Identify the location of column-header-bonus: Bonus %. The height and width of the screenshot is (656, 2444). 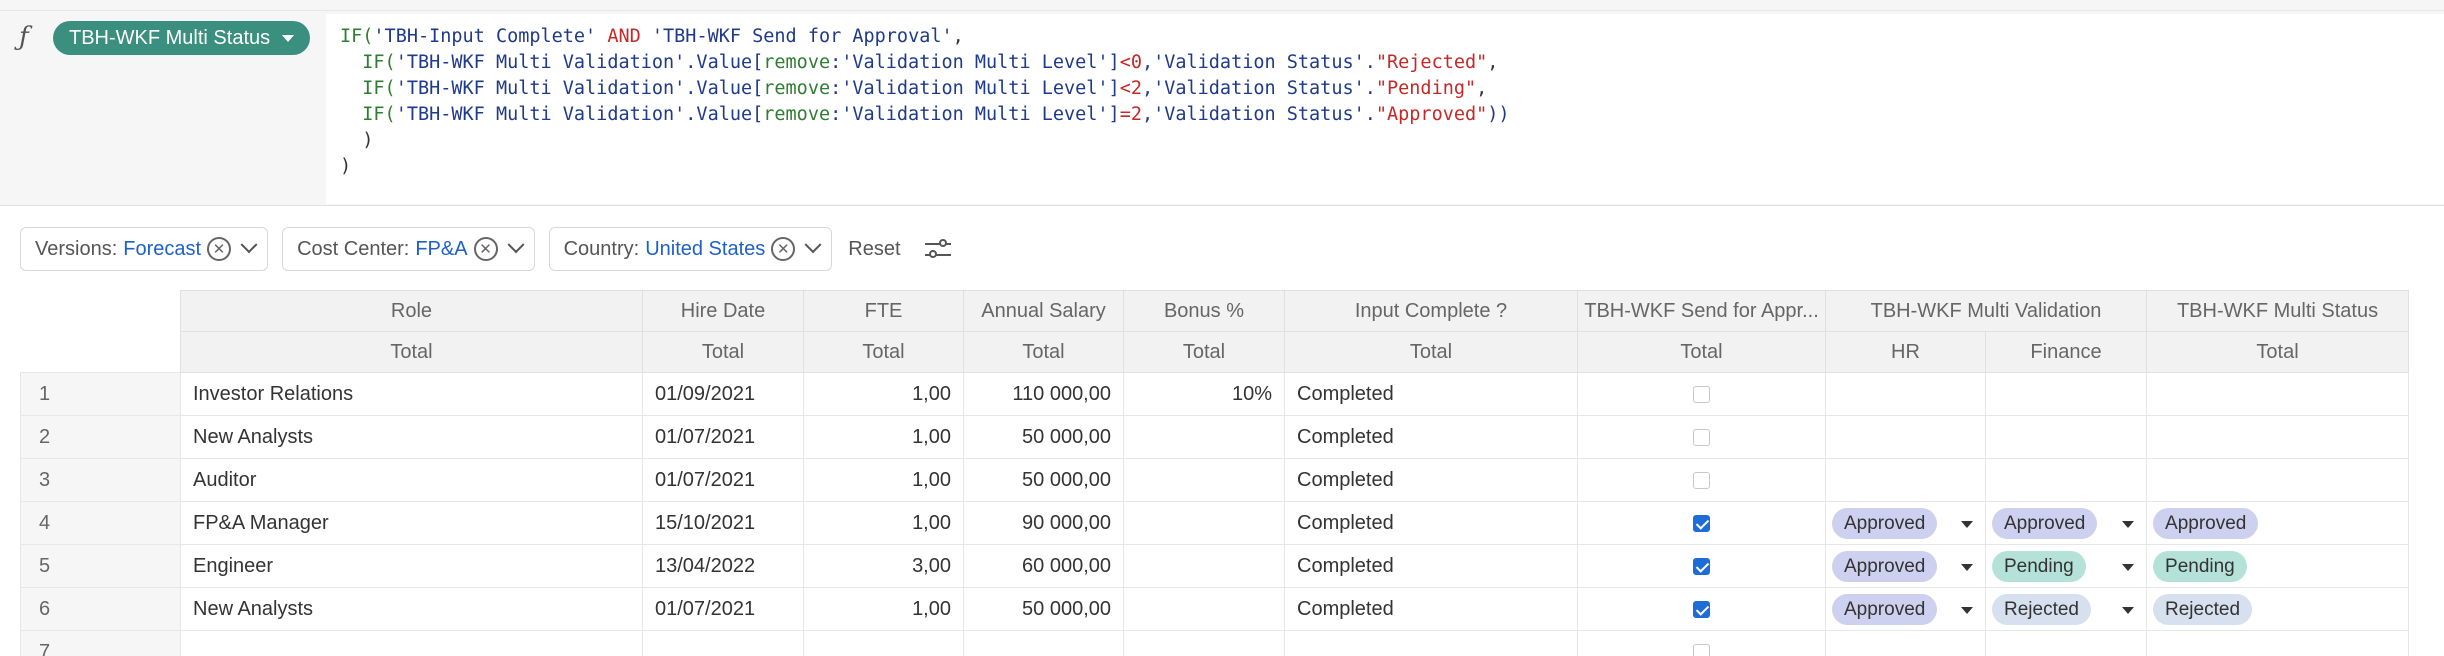
(1204, 311).